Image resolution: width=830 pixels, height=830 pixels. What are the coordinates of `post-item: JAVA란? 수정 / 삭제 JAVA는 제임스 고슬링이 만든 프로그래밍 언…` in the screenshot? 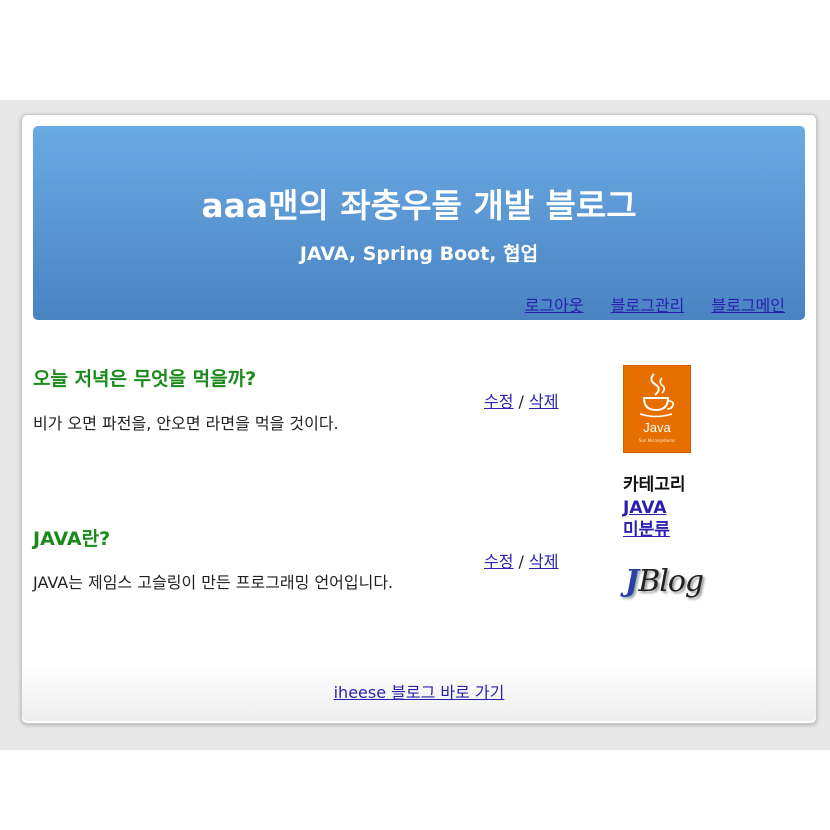 It's located at (323, 566).